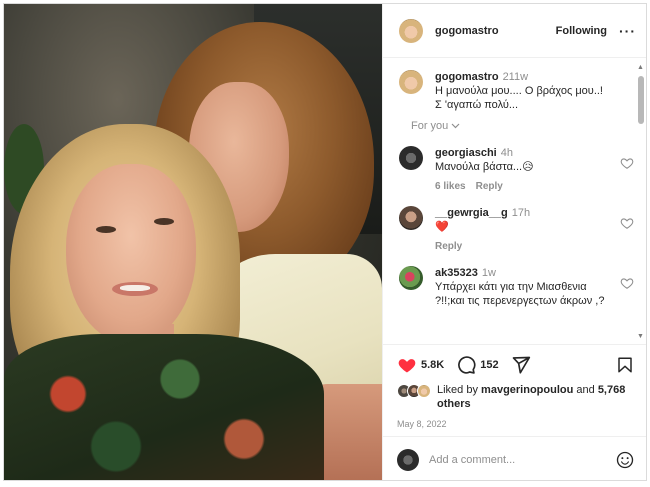  I want to click on comment-age: 4h, so click(506, 153).